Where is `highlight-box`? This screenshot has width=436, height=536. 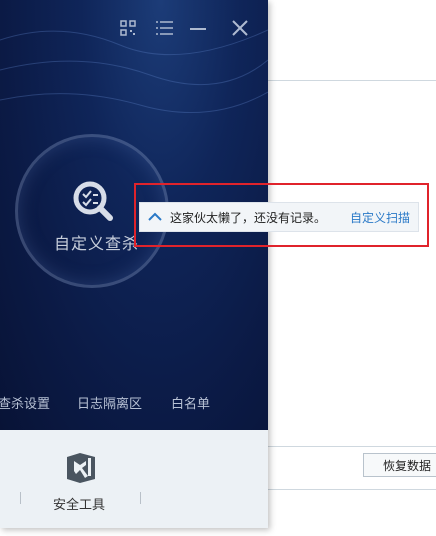 highlight-box is located at coordinates (281, 215).